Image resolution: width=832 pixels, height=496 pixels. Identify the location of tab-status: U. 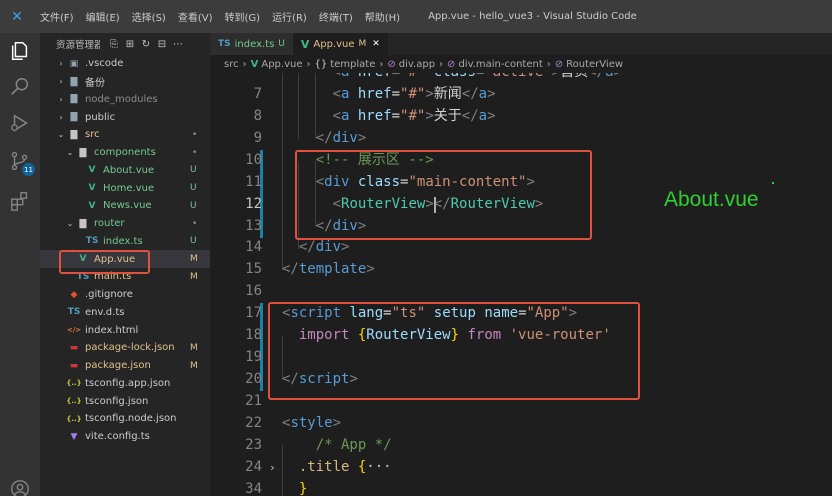
(281, 44).